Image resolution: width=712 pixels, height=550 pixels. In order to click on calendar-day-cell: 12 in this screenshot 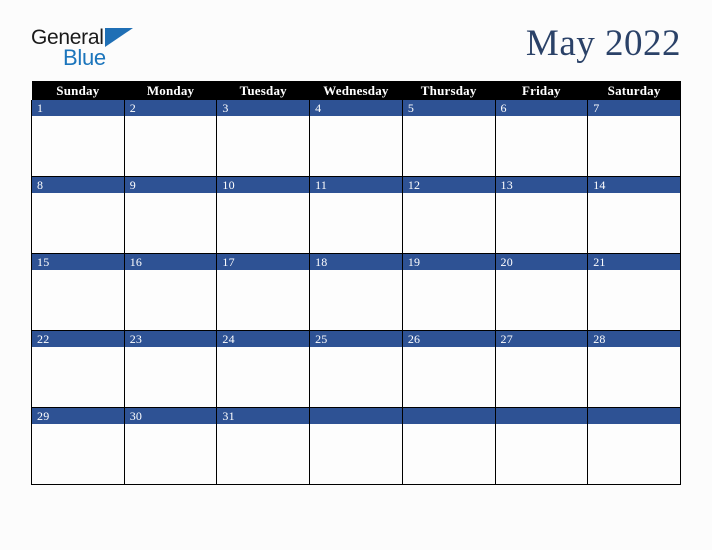, I will do `click(448, 215)`.